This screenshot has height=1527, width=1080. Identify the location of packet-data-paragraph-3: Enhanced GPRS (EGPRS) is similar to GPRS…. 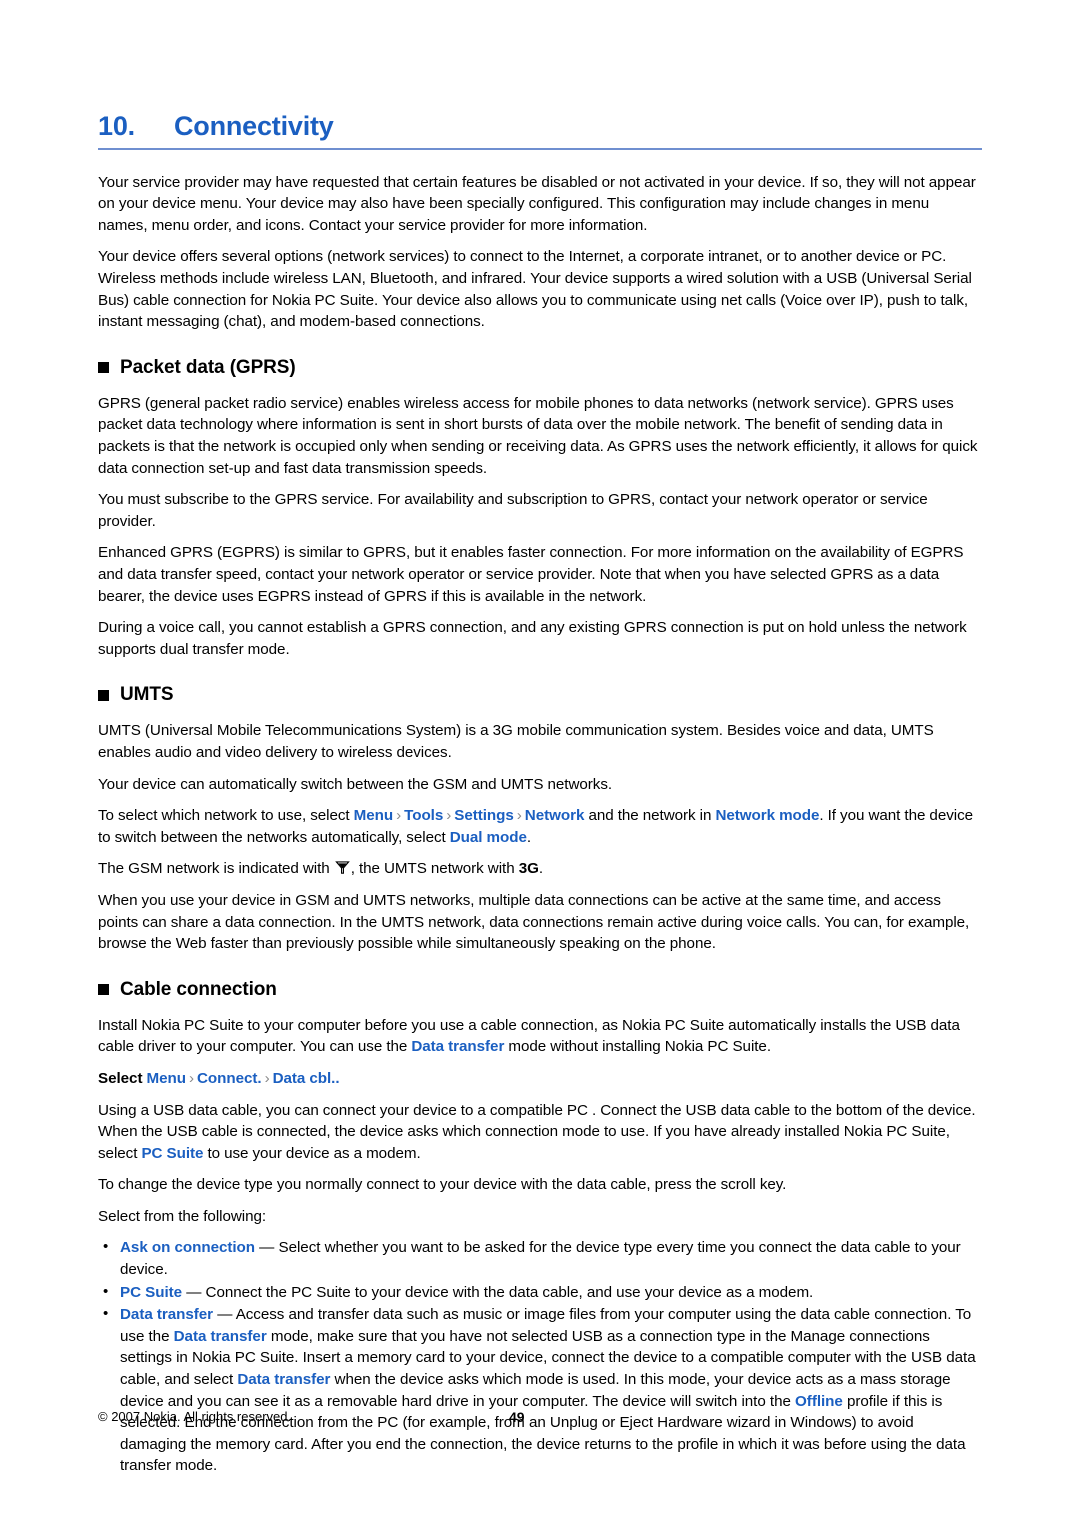
(531, 574).